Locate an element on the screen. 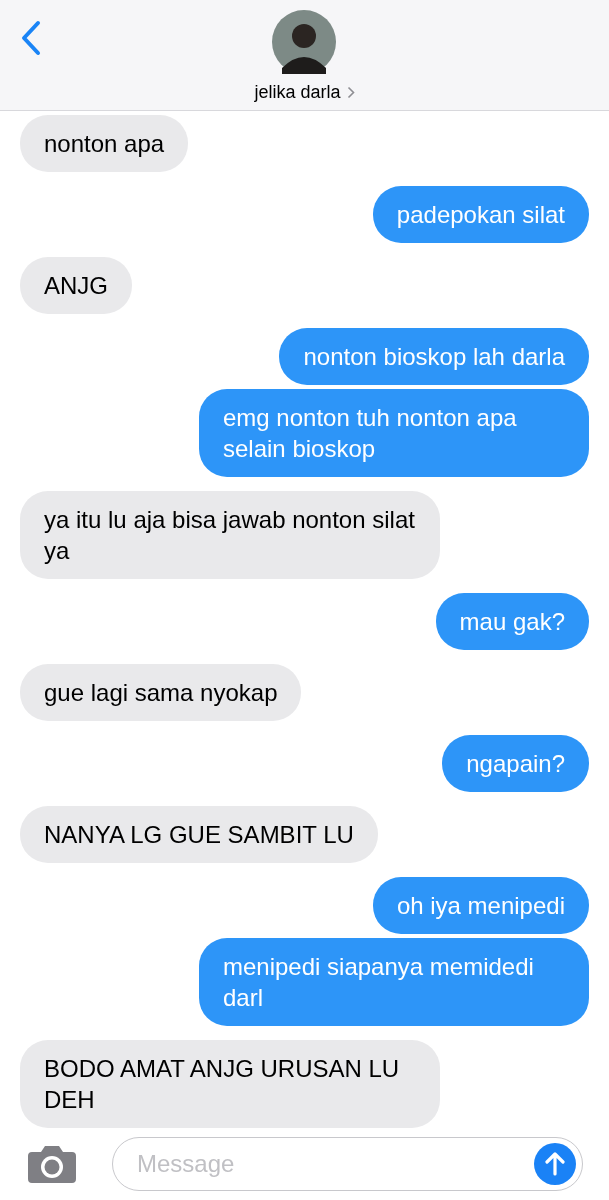 The height and width of the screenshot is (1200, 609). message-bubble: NANYA LG GUE SAMBIT LU is located at coordinates (199, 834).